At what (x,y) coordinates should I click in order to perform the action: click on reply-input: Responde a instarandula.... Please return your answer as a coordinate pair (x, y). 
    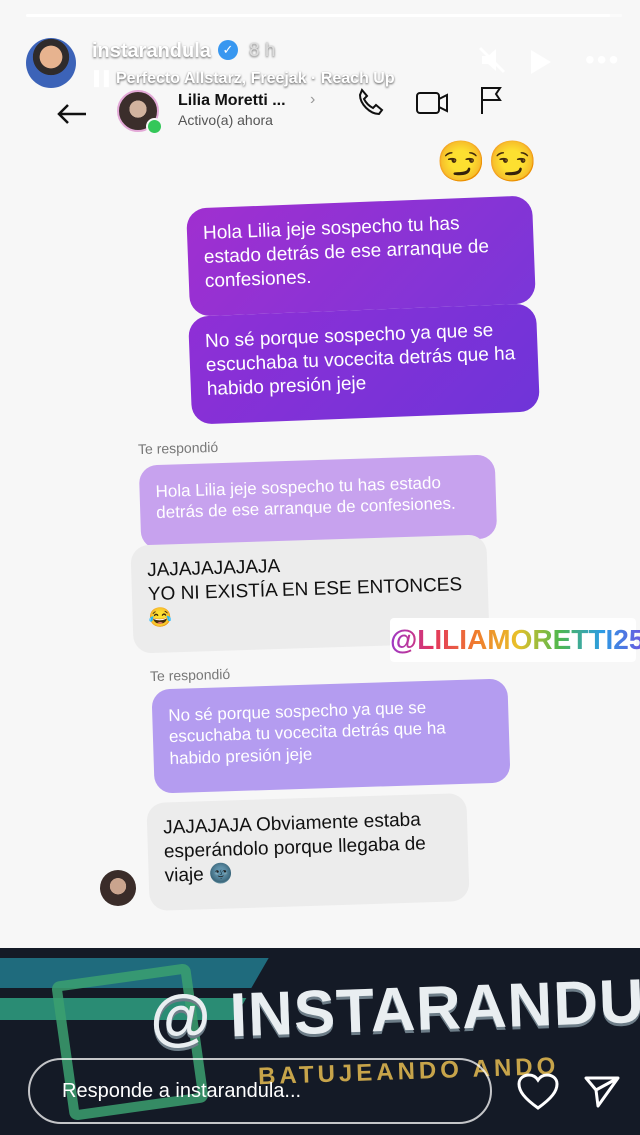
    Looking at the image, I should click on (260, 1091).